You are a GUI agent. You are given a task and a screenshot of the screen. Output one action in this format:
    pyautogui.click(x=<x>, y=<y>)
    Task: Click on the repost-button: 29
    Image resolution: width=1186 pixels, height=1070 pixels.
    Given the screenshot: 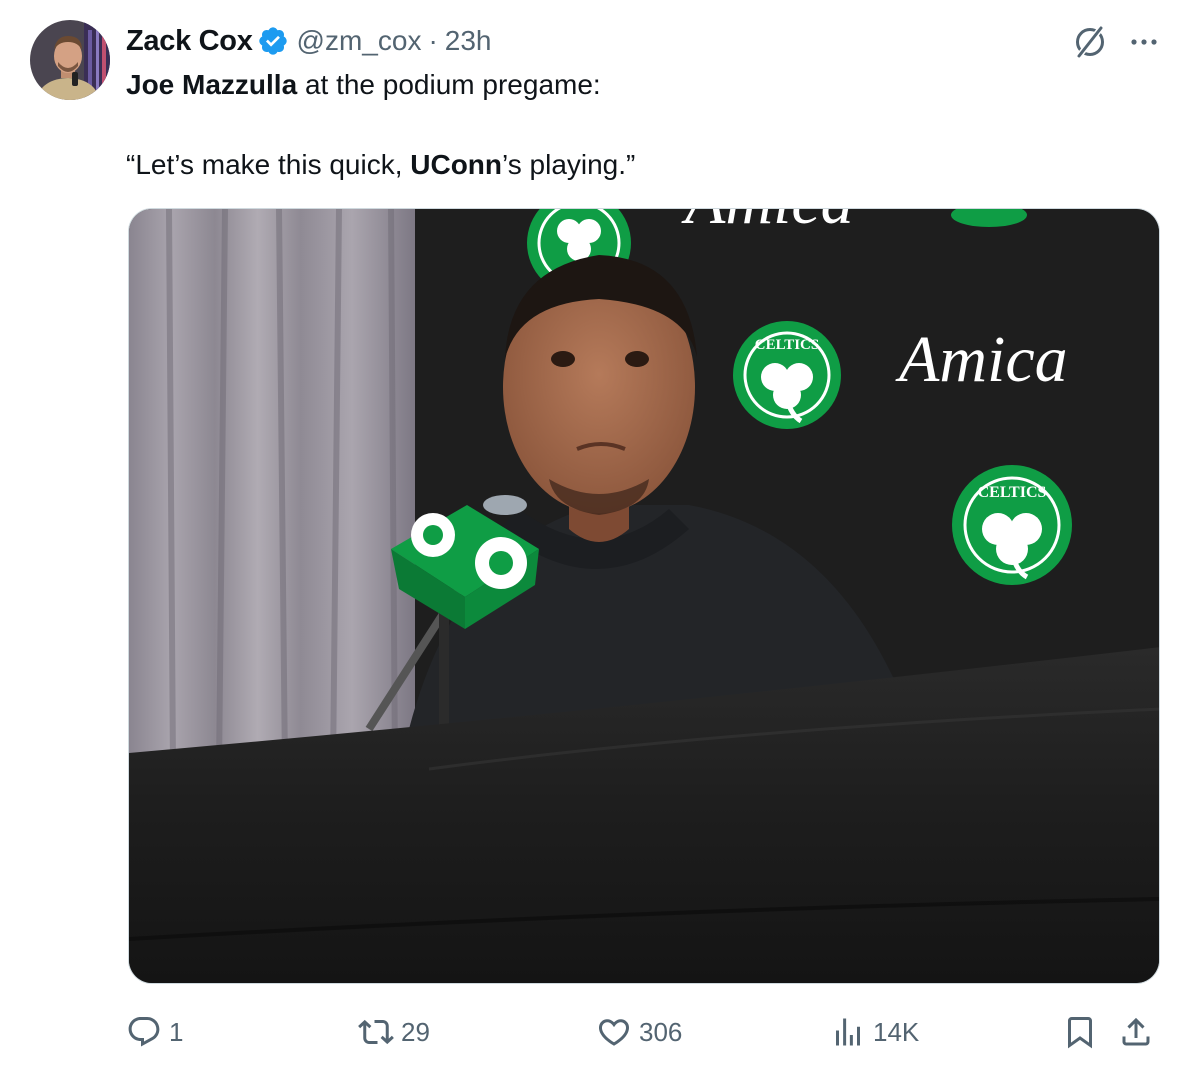 What is the action you would take?
    pyautogui.click(x=394, y=1032)
    